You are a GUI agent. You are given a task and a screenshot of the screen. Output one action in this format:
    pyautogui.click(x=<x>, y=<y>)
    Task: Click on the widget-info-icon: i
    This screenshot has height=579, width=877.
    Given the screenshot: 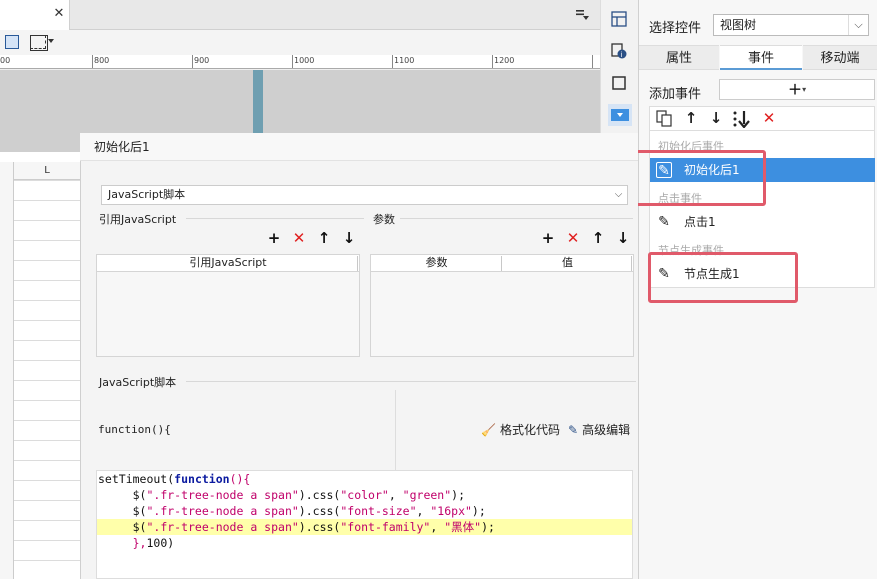 What is the action you would take?
    pyautogui.click(x=619, y=51)
    